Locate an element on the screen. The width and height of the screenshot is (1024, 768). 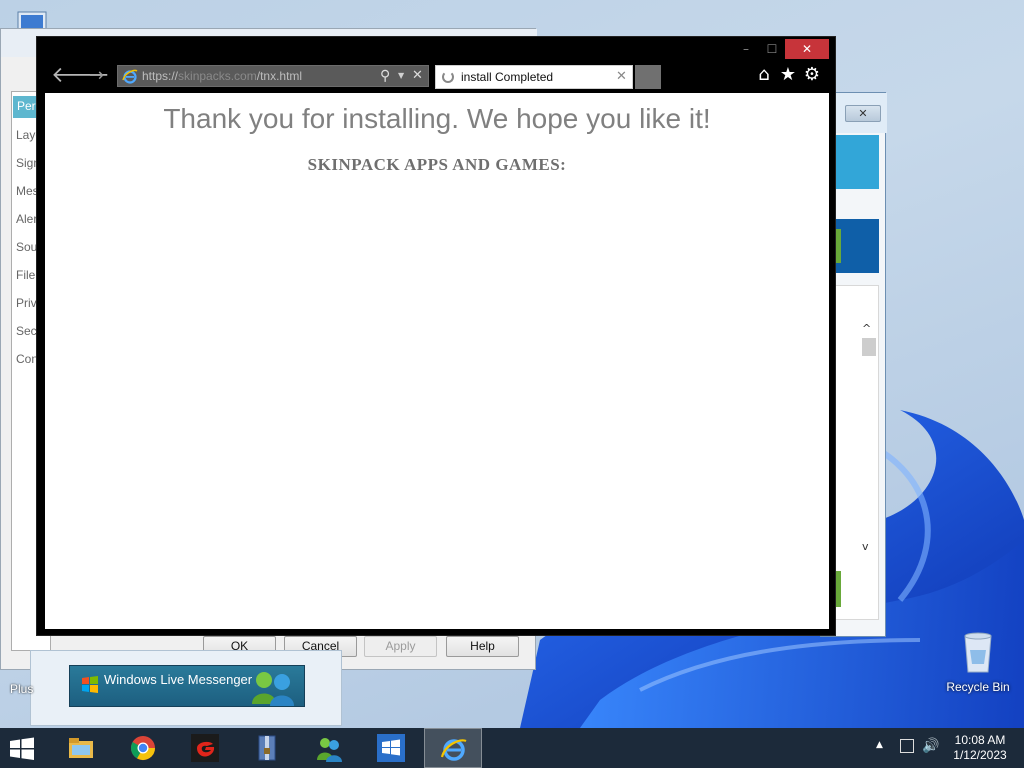
system-tray: ▲ 🔊 is located at coordinates (907, 748).